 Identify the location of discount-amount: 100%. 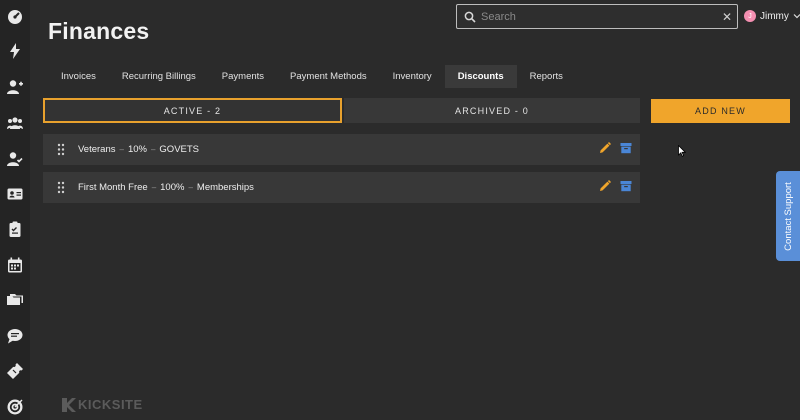
(172, 187).